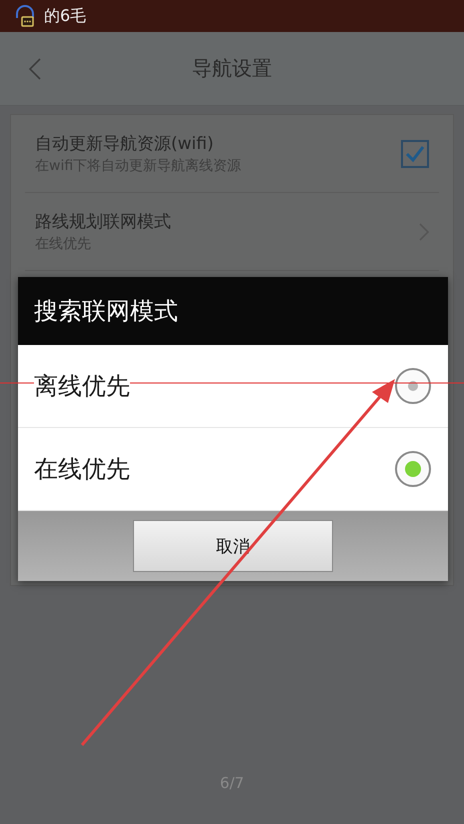 The width and height of the screenshot is (464, 824). What do you see at coordinates (233, 469) in the screenshot?
I see `option-row: 在线优先` at bounding box center [233, 469].